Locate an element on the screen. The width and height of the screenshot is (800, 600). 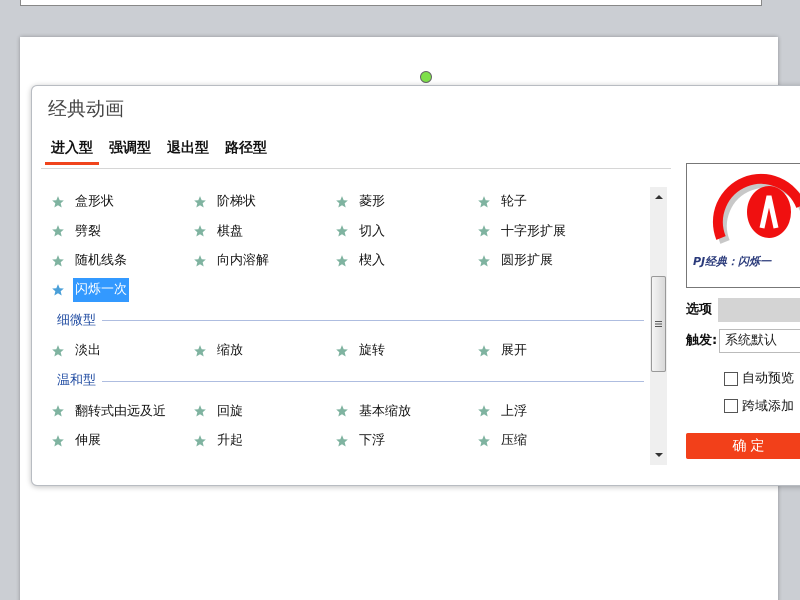
animation-item: 压缩 is located at coordinates (514, 440).